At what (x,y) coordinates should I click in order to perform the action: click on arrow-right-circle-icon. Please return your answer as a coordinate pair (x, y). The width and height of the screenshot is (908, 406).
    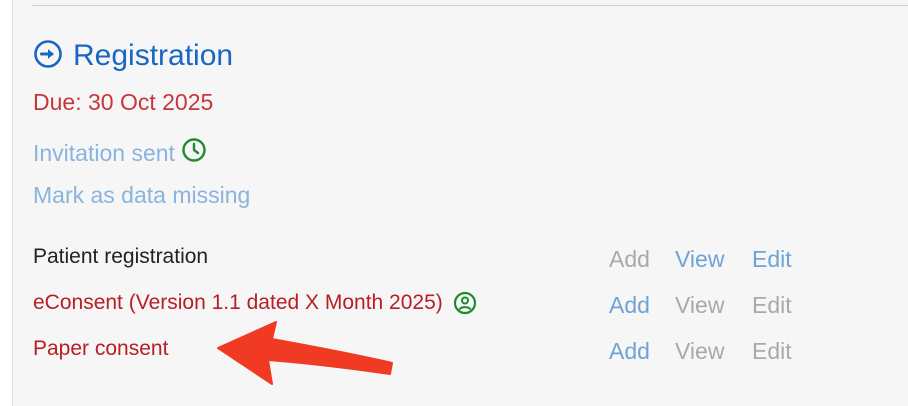
    Looking at the image, I should click on (48, 56).